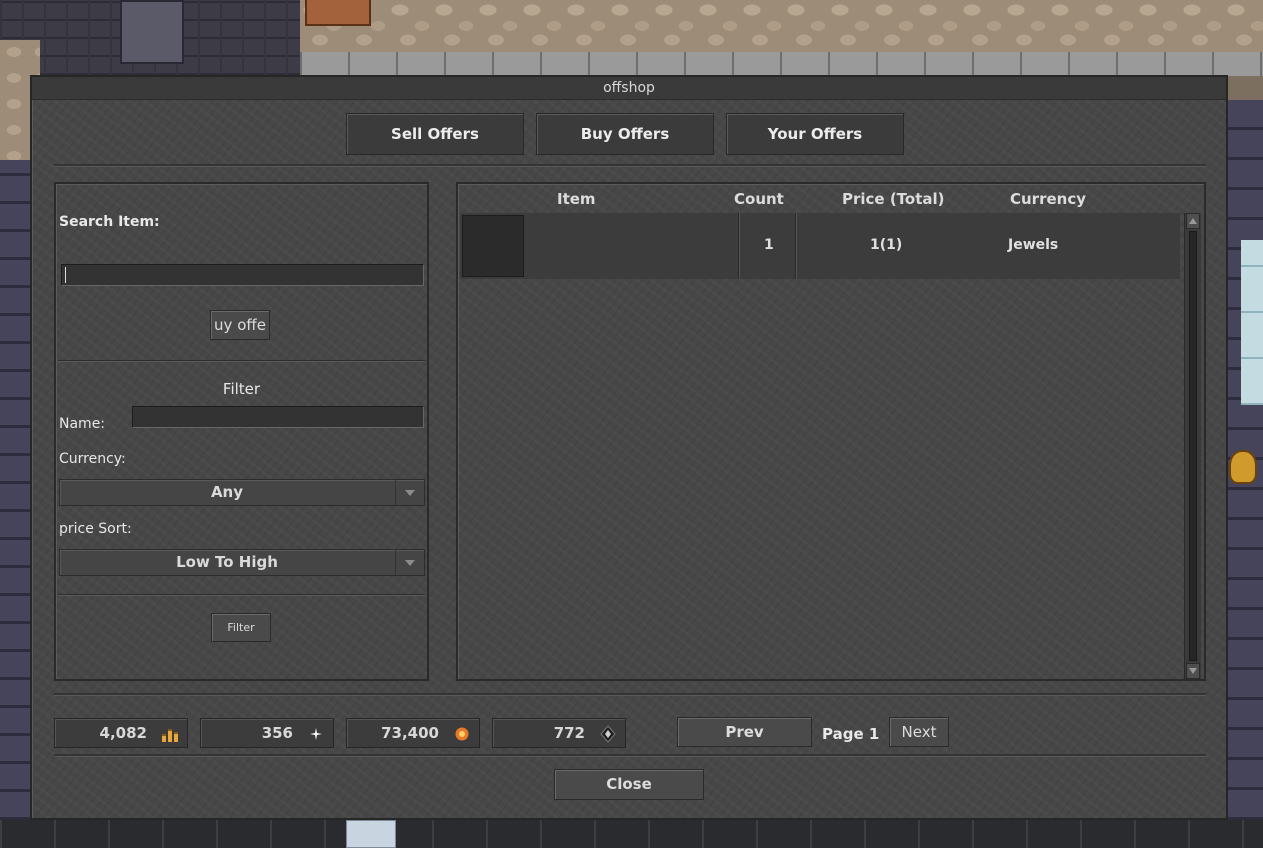  Describe the element at coordinates (316, 734) in the screenshot. I see `sparkle-icon` at that location.